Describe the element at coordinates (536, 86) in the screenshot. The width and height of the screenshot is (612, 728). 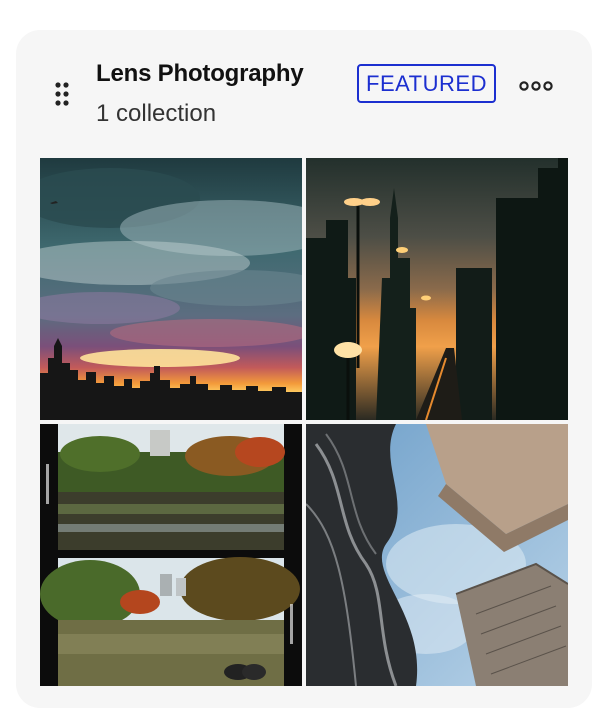
I see `more-options-icon` at that location.